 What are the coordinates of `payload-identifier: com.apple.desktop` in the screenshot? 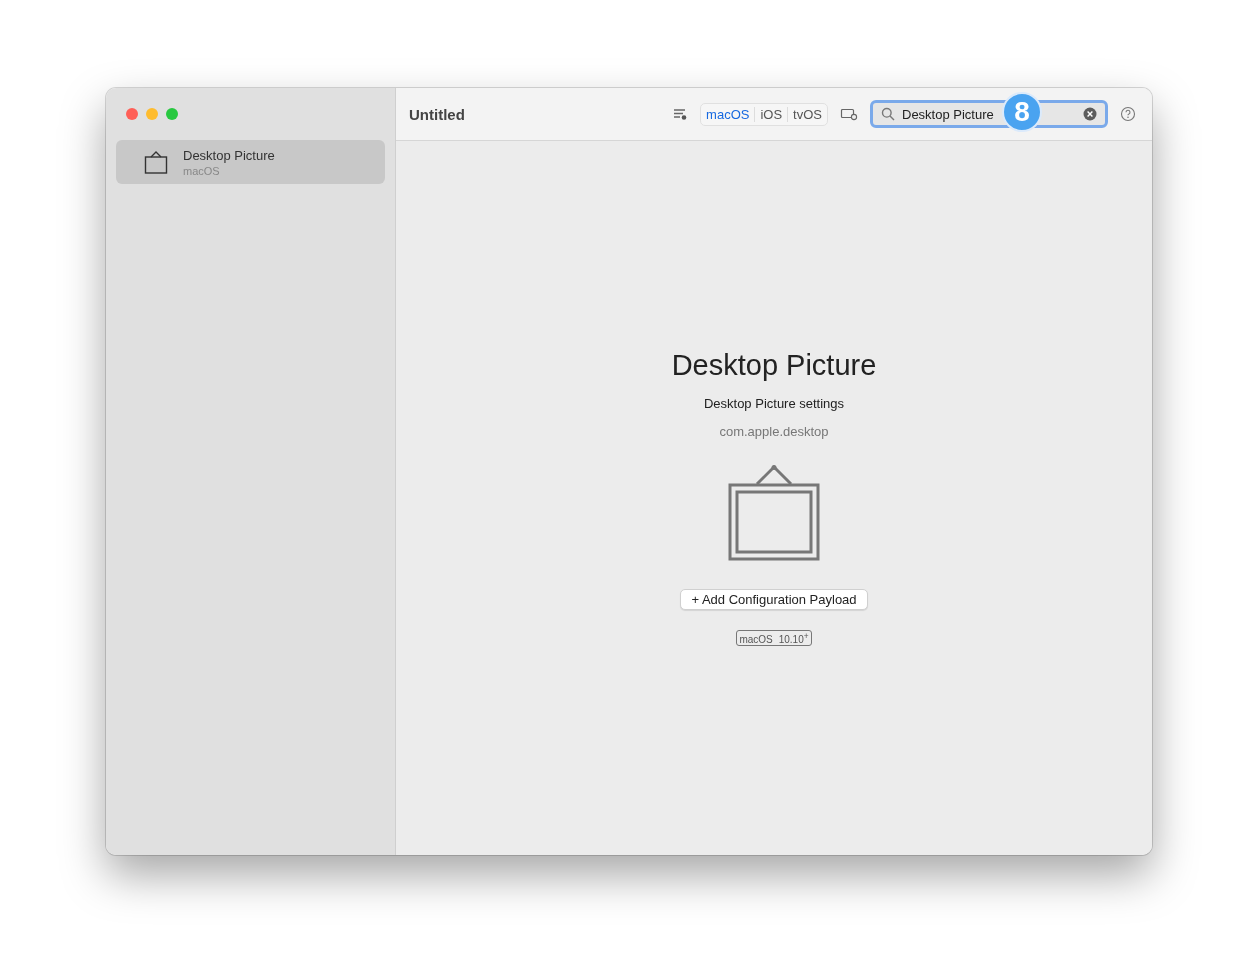 It's located at (774, 431).